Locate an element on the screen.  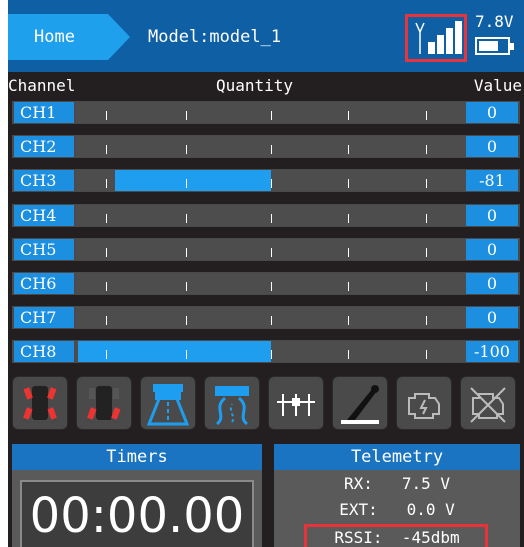
timer-value: 00:00.00 is located at coordinates (137, 516).